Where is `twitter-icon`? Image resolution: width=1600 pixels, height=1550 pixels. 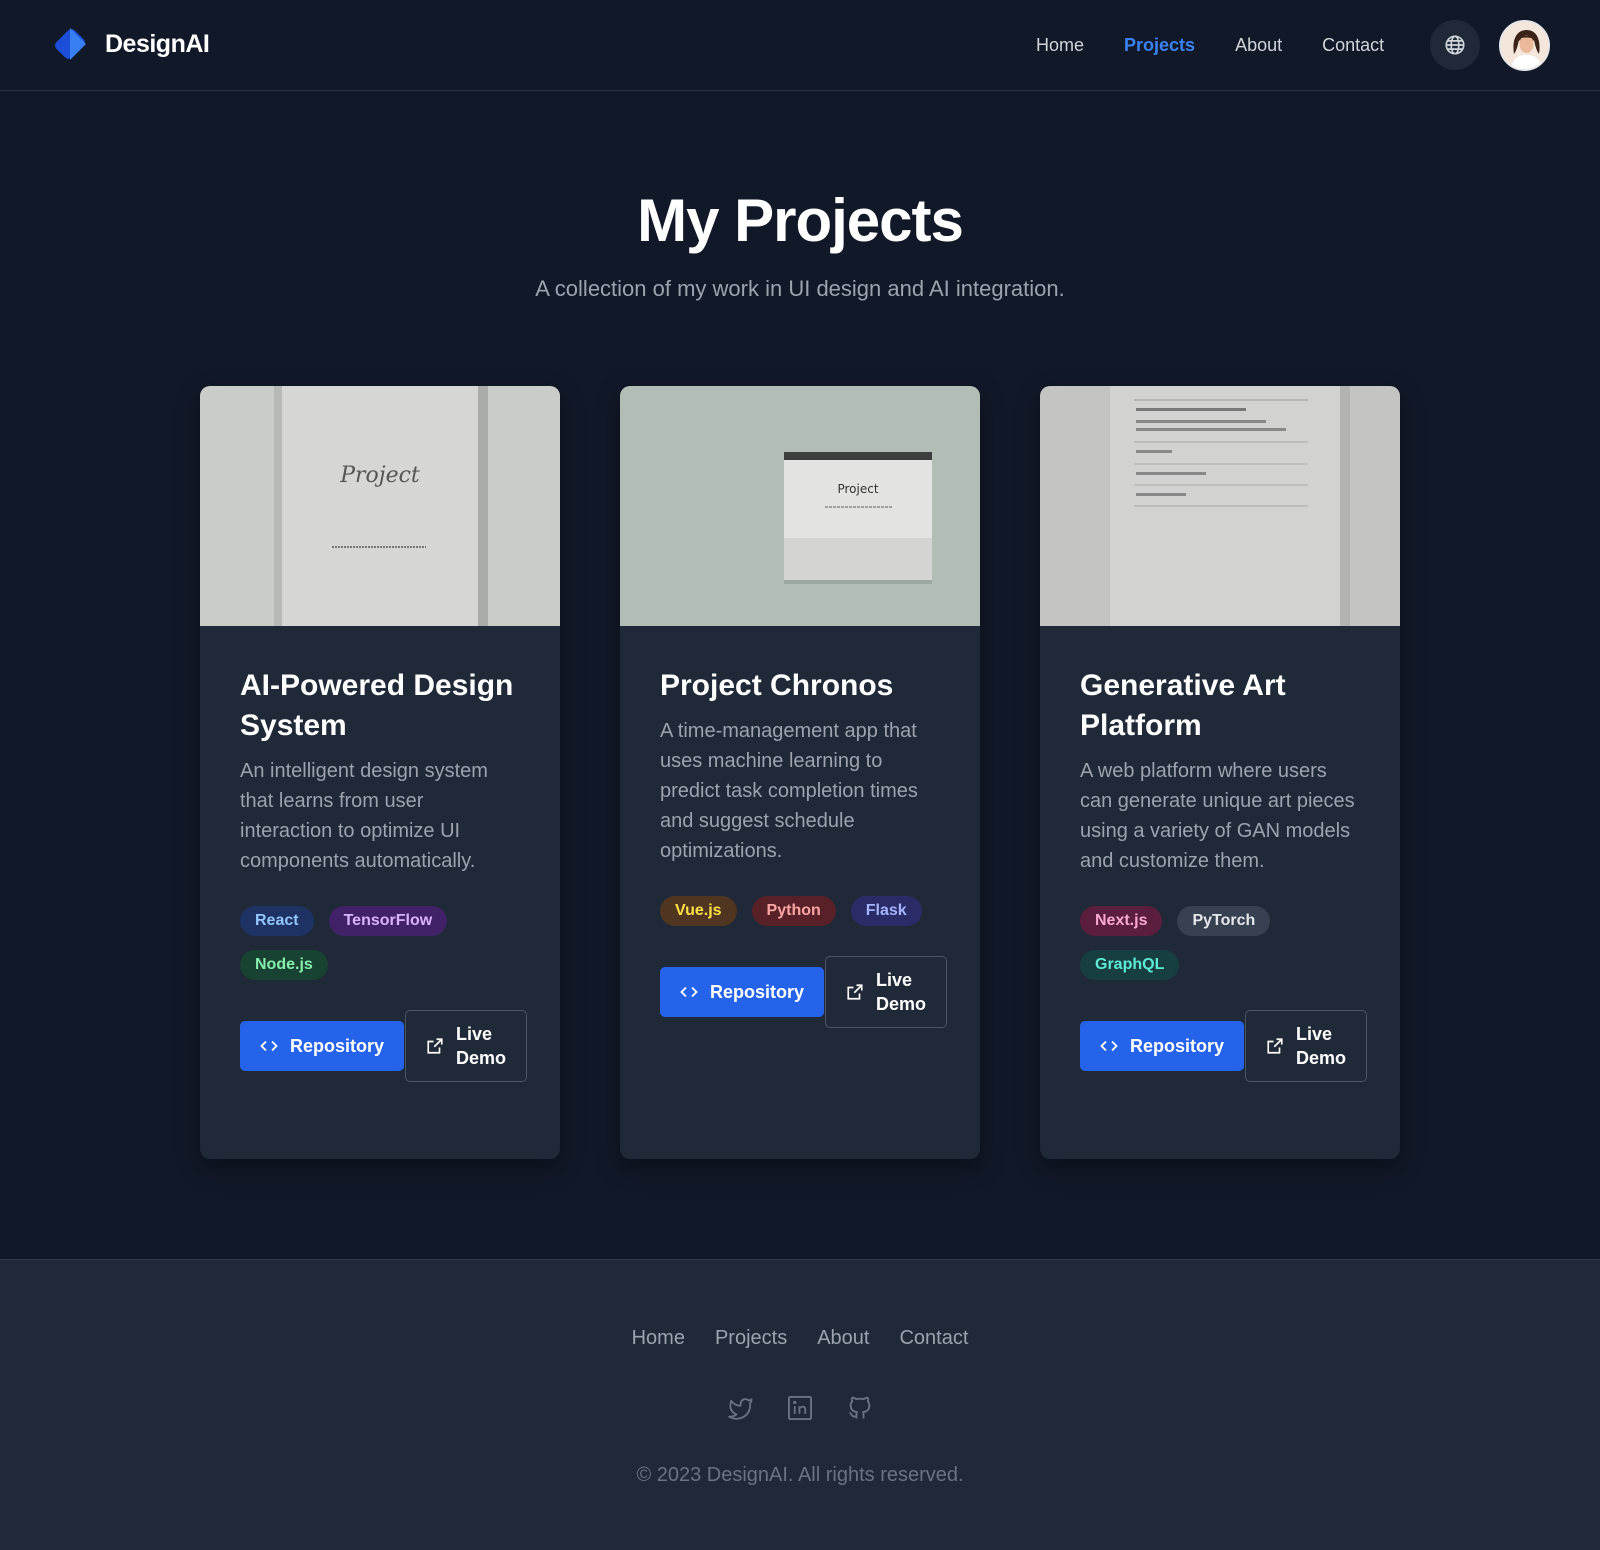 twitter-icon is located at coordinates (740, 1408).